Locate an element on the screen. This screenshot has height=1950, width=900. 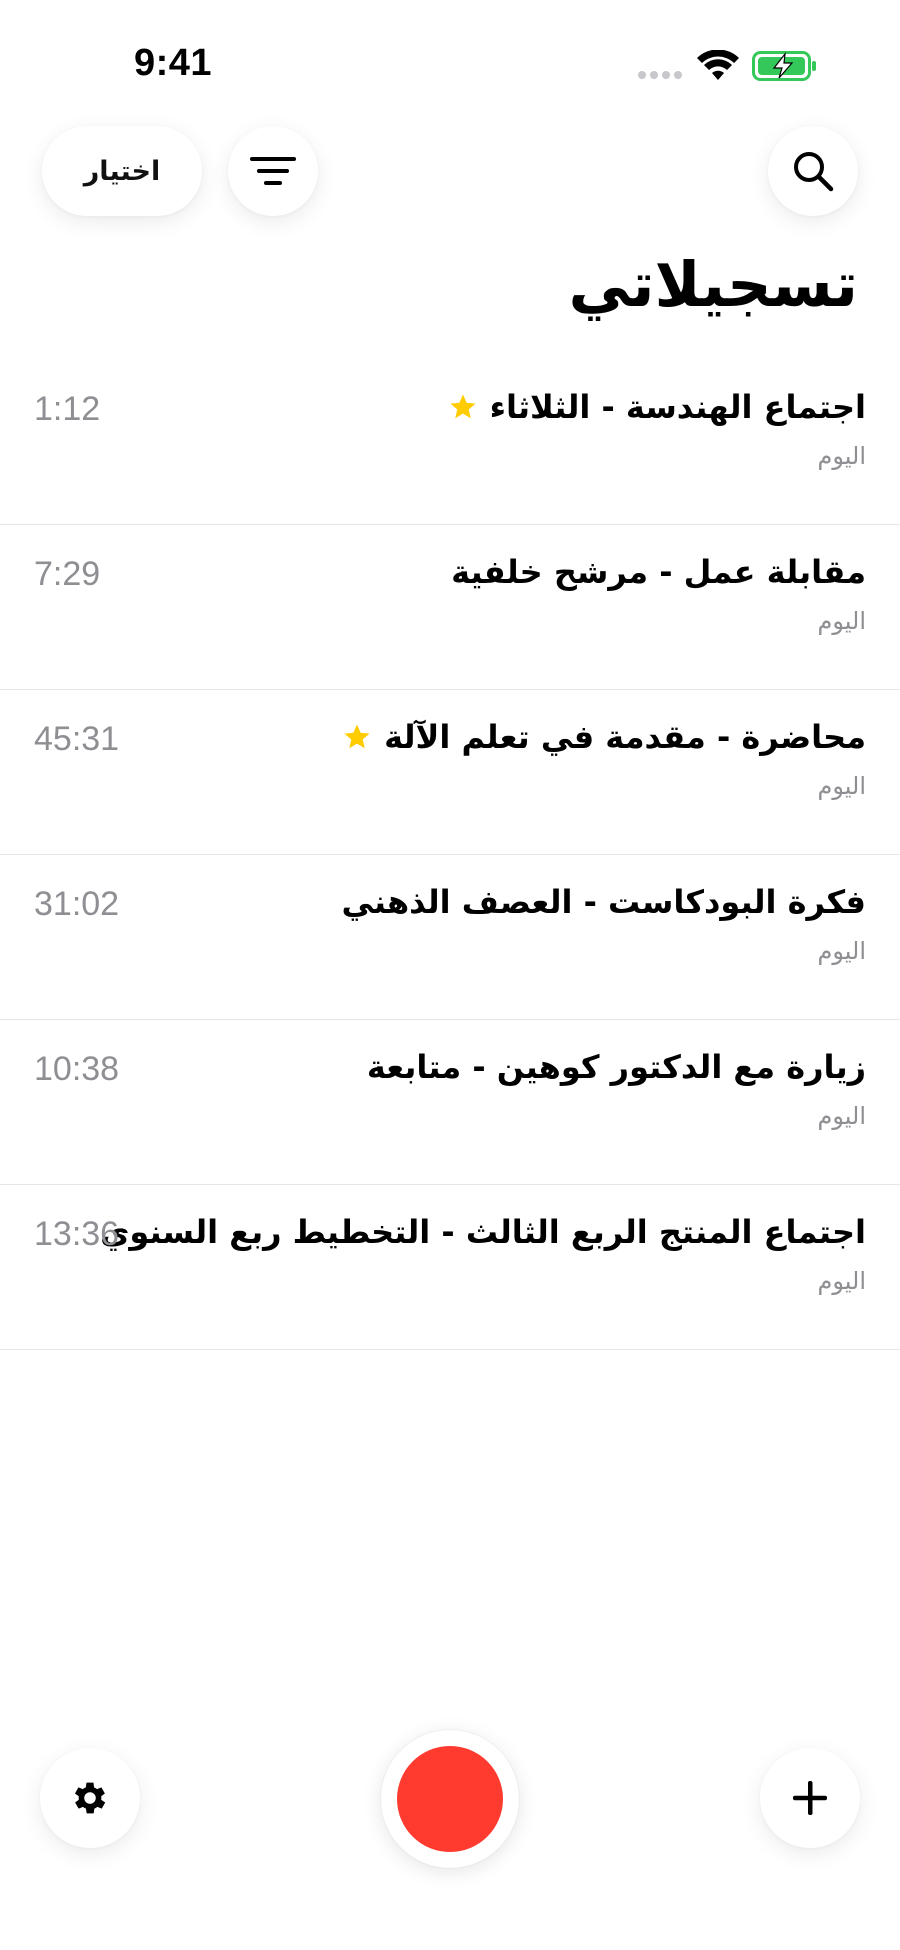
status-bar: 9:41 is located at coordinates (450, 60).